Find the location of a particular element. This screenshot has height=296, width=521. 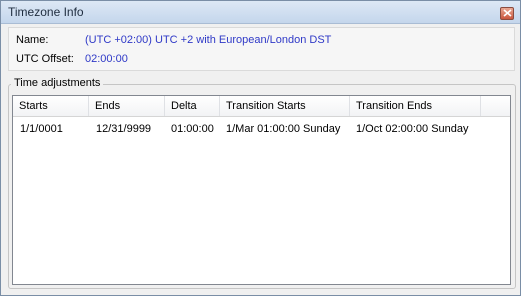

cell-ends: 12/31/9999 is located at coordinates (124, 129).